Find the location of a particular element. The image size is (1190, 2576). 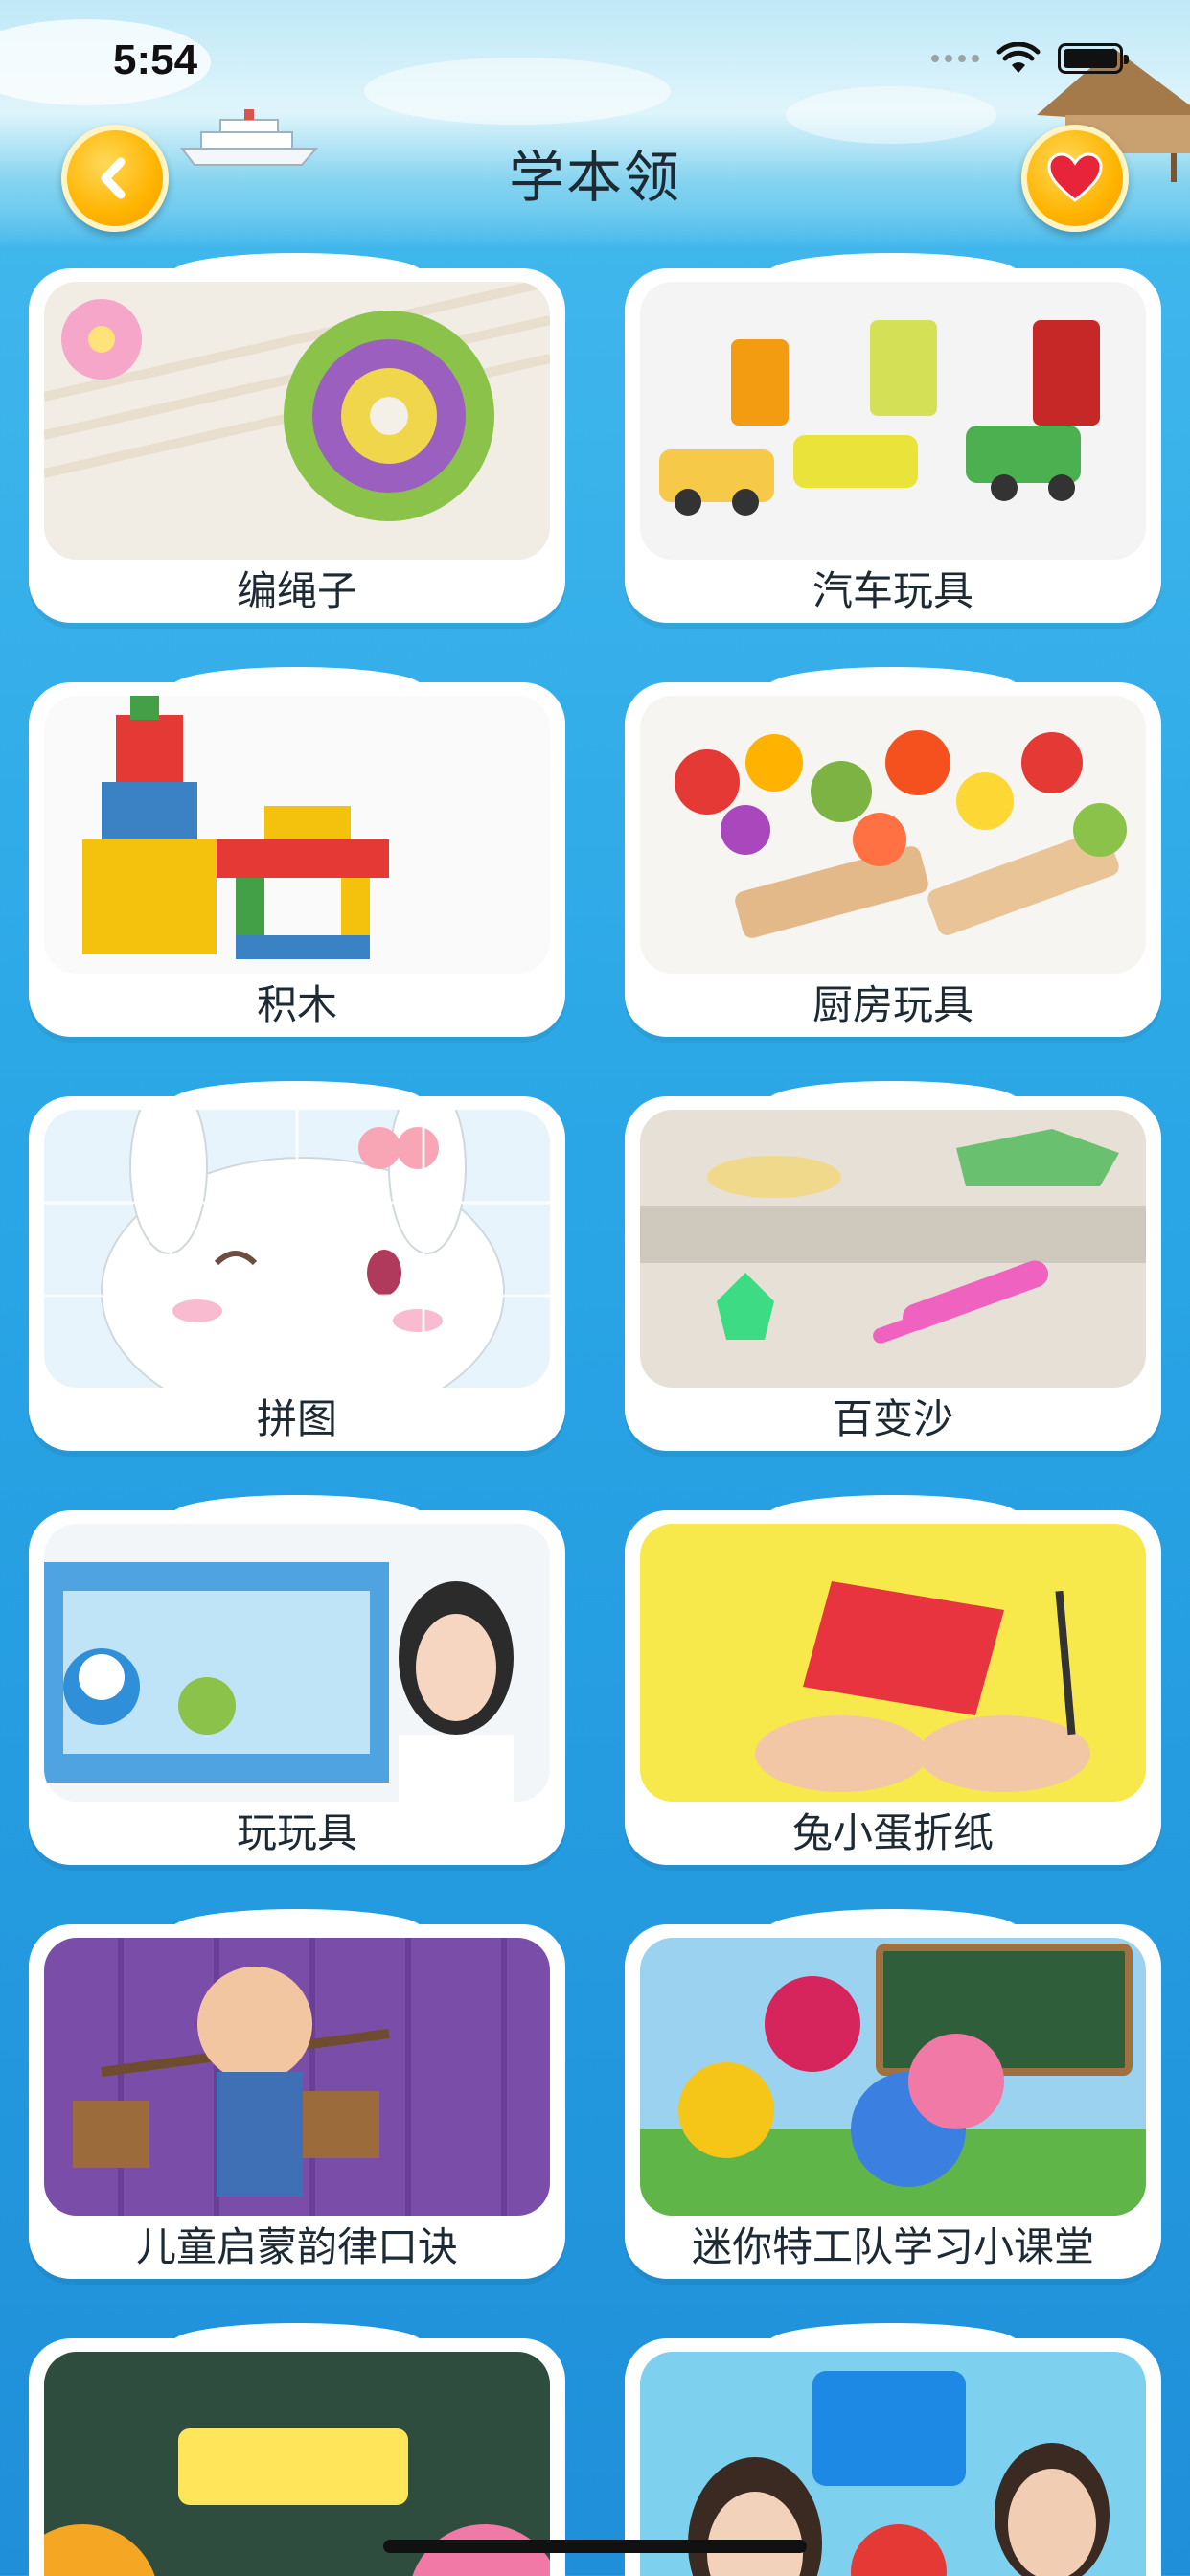

course-label: 儿童启蒙韵律口诀 is located at coordinates (296, 2246).